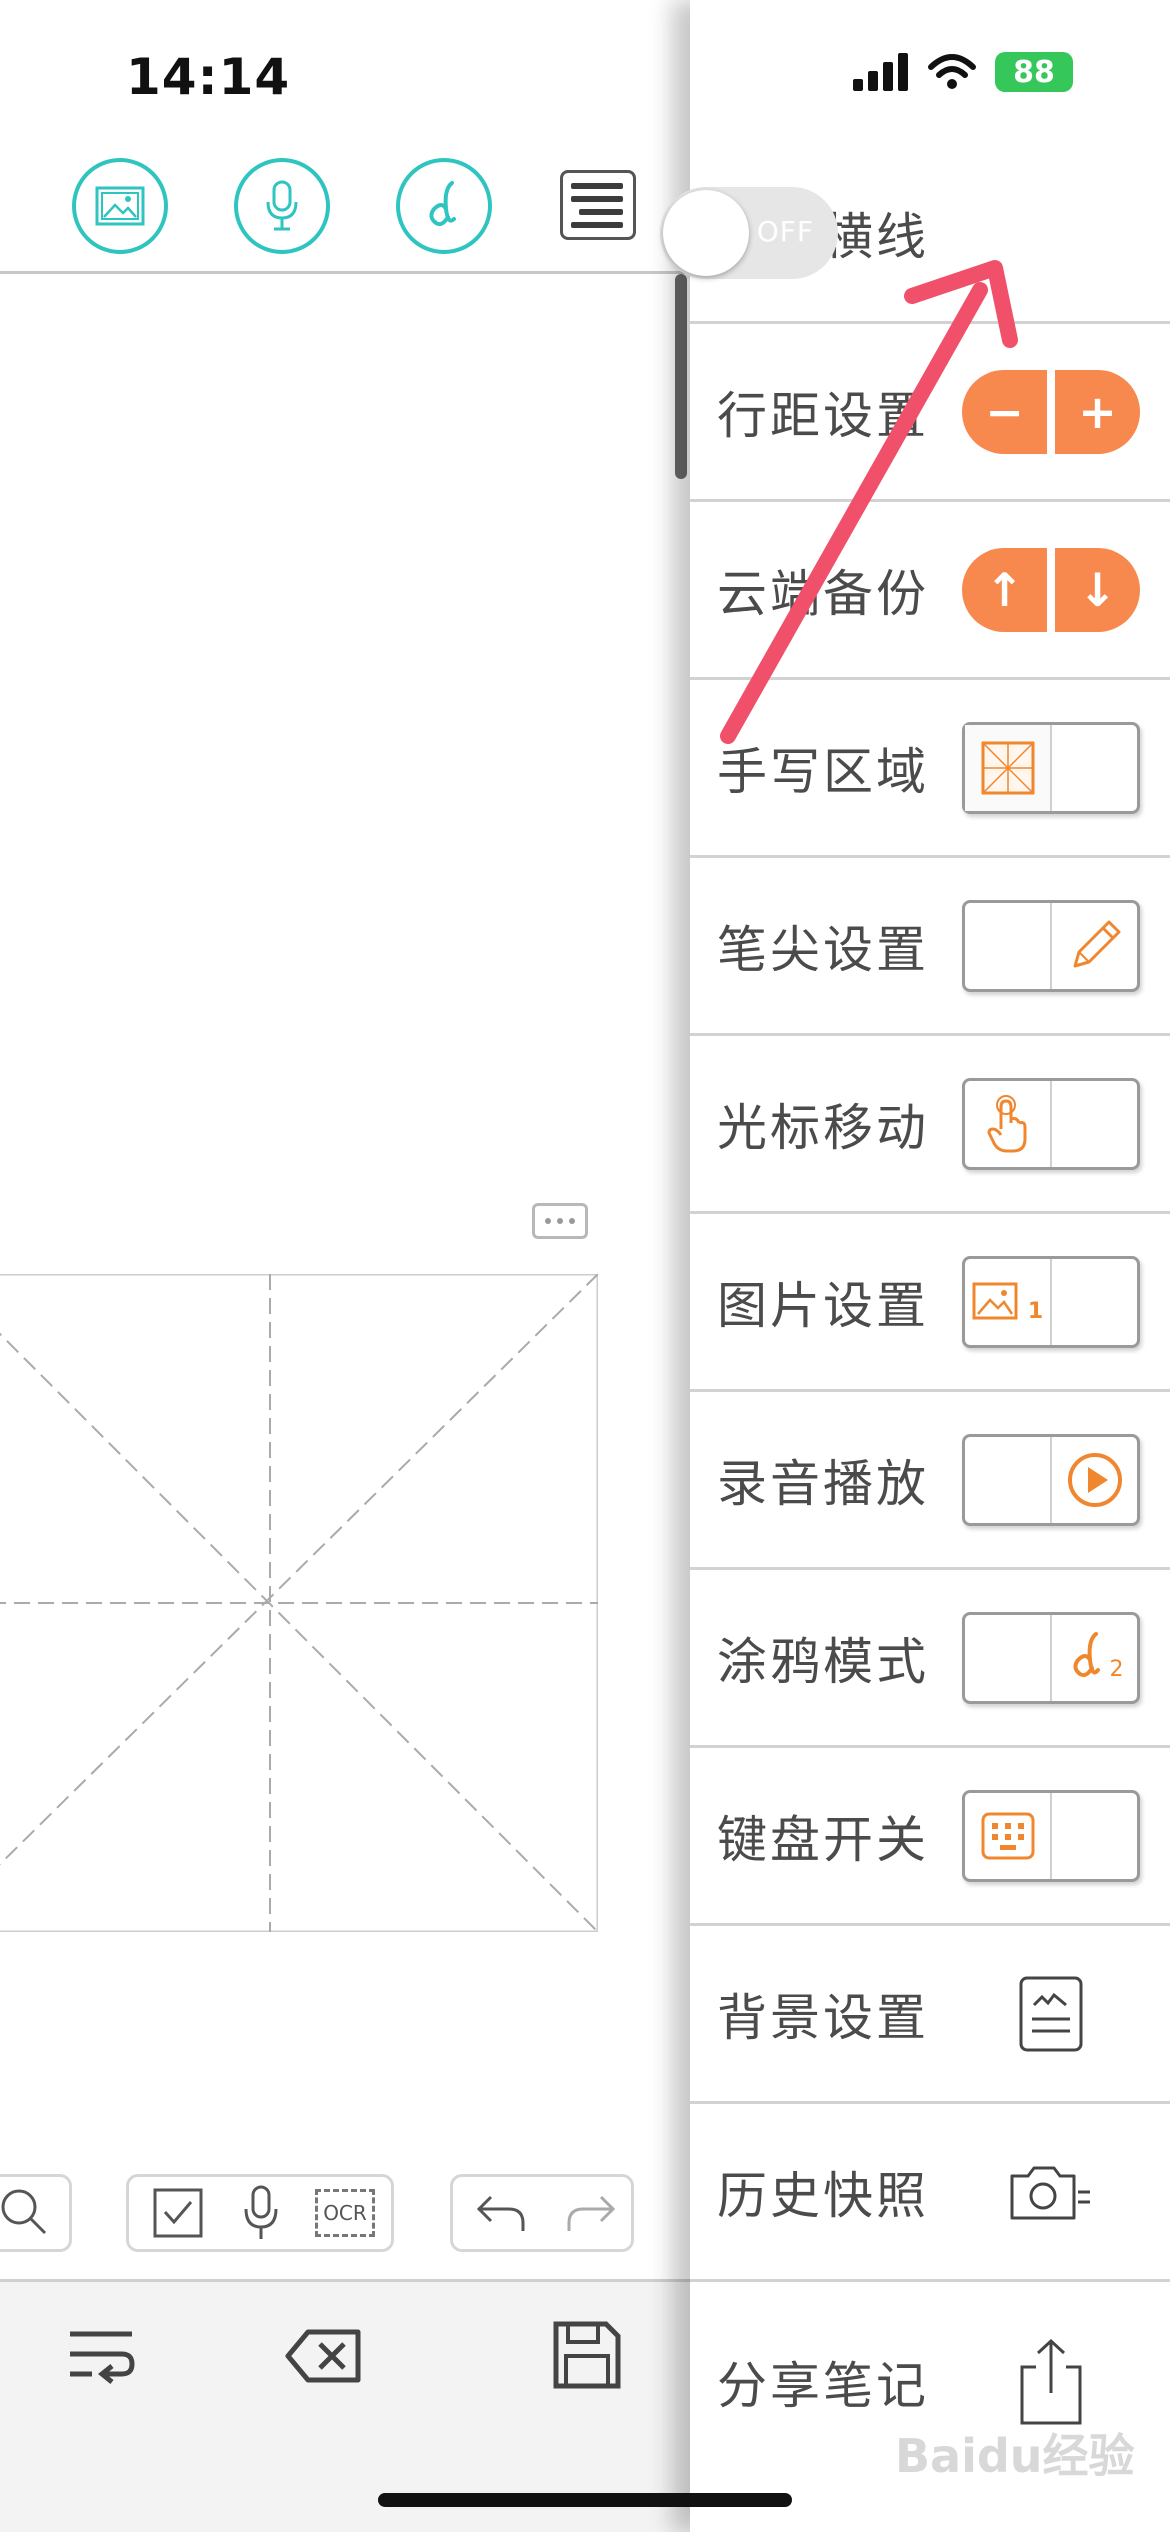 The image size is (1170, 2532). Describe the element at coordinates (823, 771) in the screenshot. I see `setting-label: 手写区域` at that location.